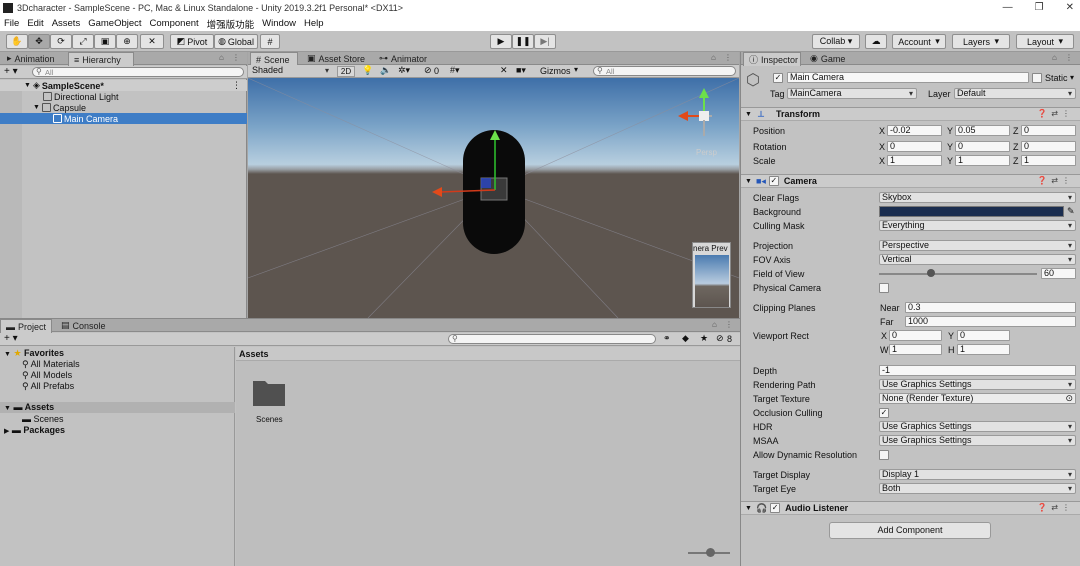  Describe the element at coordinates (919, 41) in the screenshot. I see `account-dropdown: Account ▾` at that location.